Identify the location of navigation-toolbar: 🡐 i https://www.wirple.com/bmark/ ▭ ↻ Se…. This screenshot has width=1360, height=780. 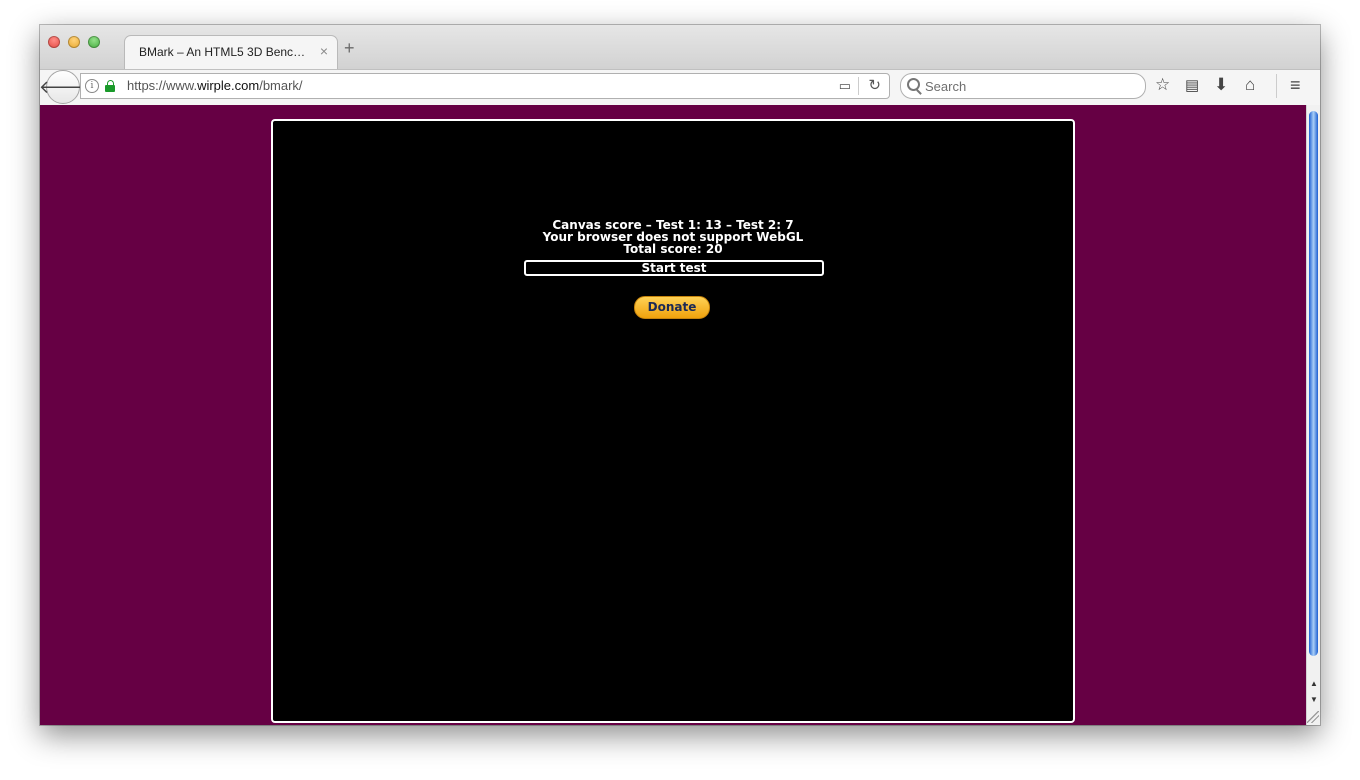
(680, 87).